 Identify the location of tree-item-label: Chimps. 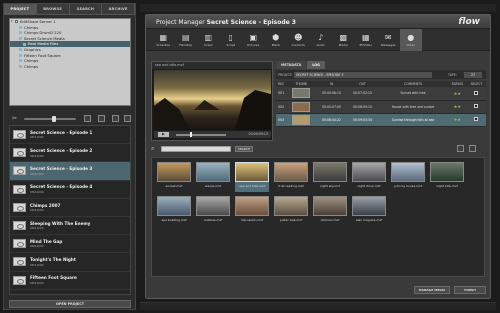
(31, 66).